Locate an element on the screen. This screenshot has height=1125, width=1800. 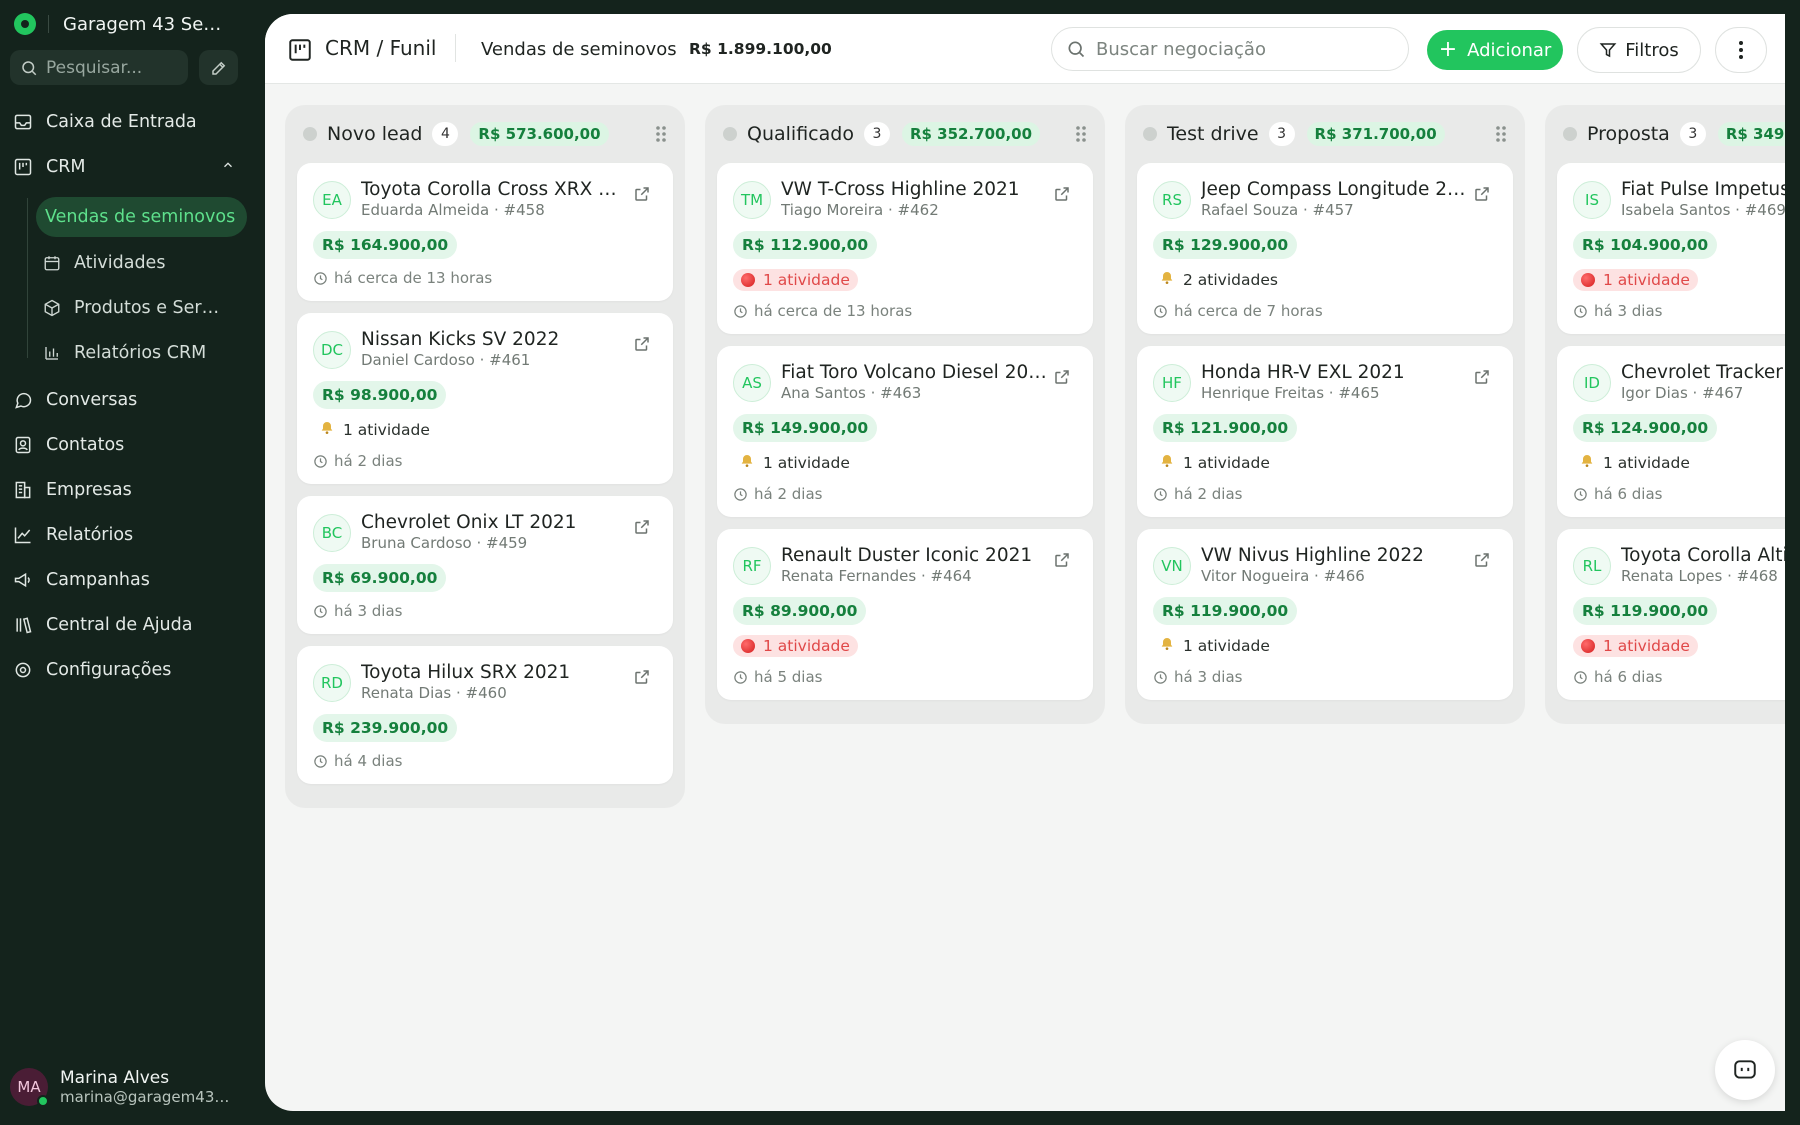
deal-contact: Ana Santos · #463 is located at coordinates (851, 393).